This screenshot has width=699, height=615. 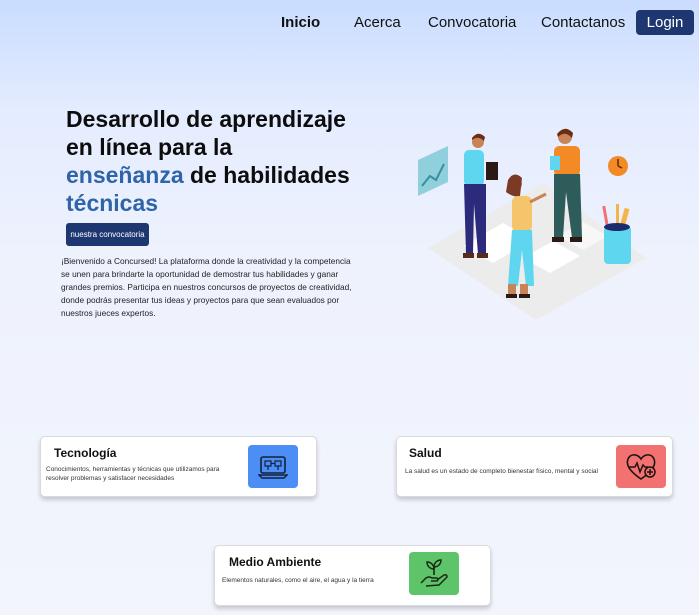 What do you see at coordinates (425, 453) in the screenshot?
I see `card-title: Salud` at bounding box center [425, 453].